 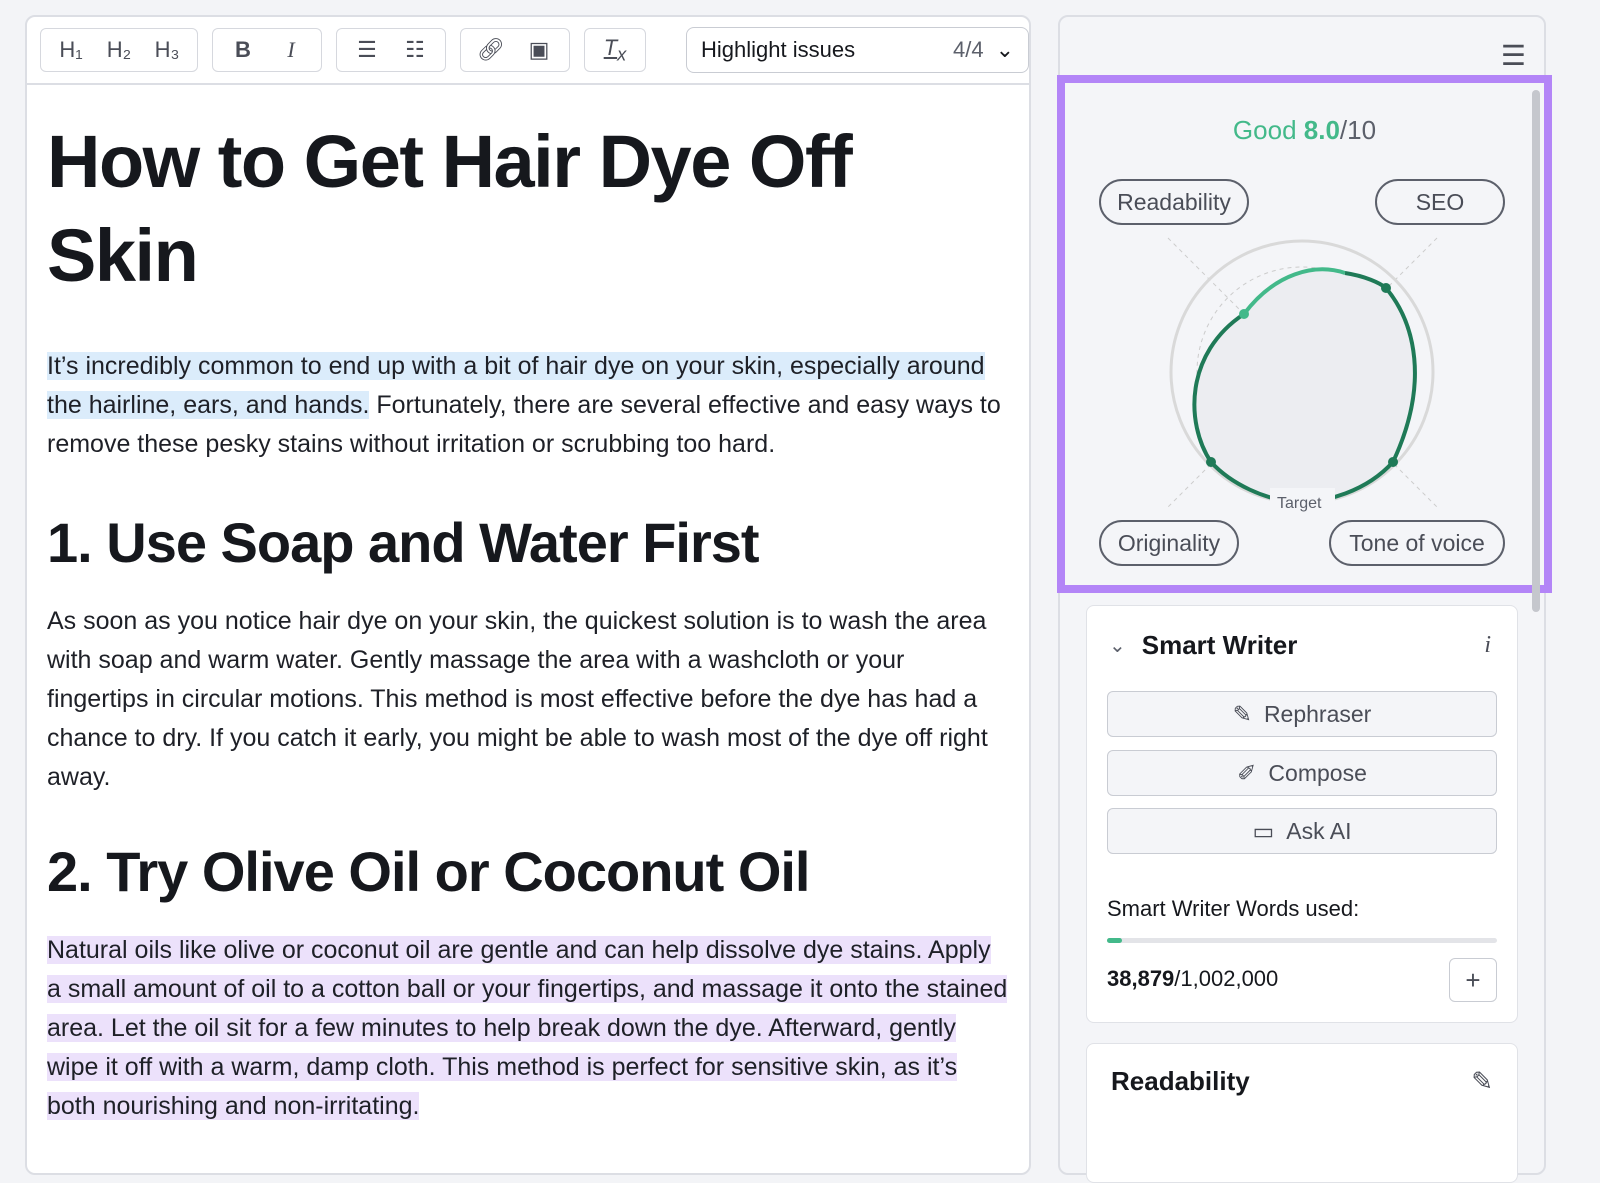 What do you see at coordinates (1211, 462) in the screenshot?
I see `originality-point` at bounding box center [1211, 462].